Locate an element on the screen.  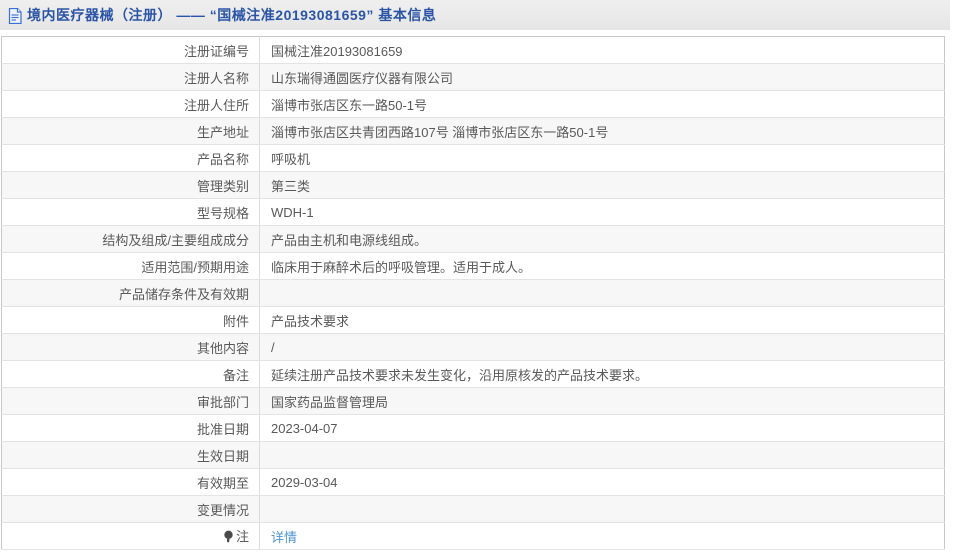
row-label: 审批部门 is located at coordinates (130, 401).